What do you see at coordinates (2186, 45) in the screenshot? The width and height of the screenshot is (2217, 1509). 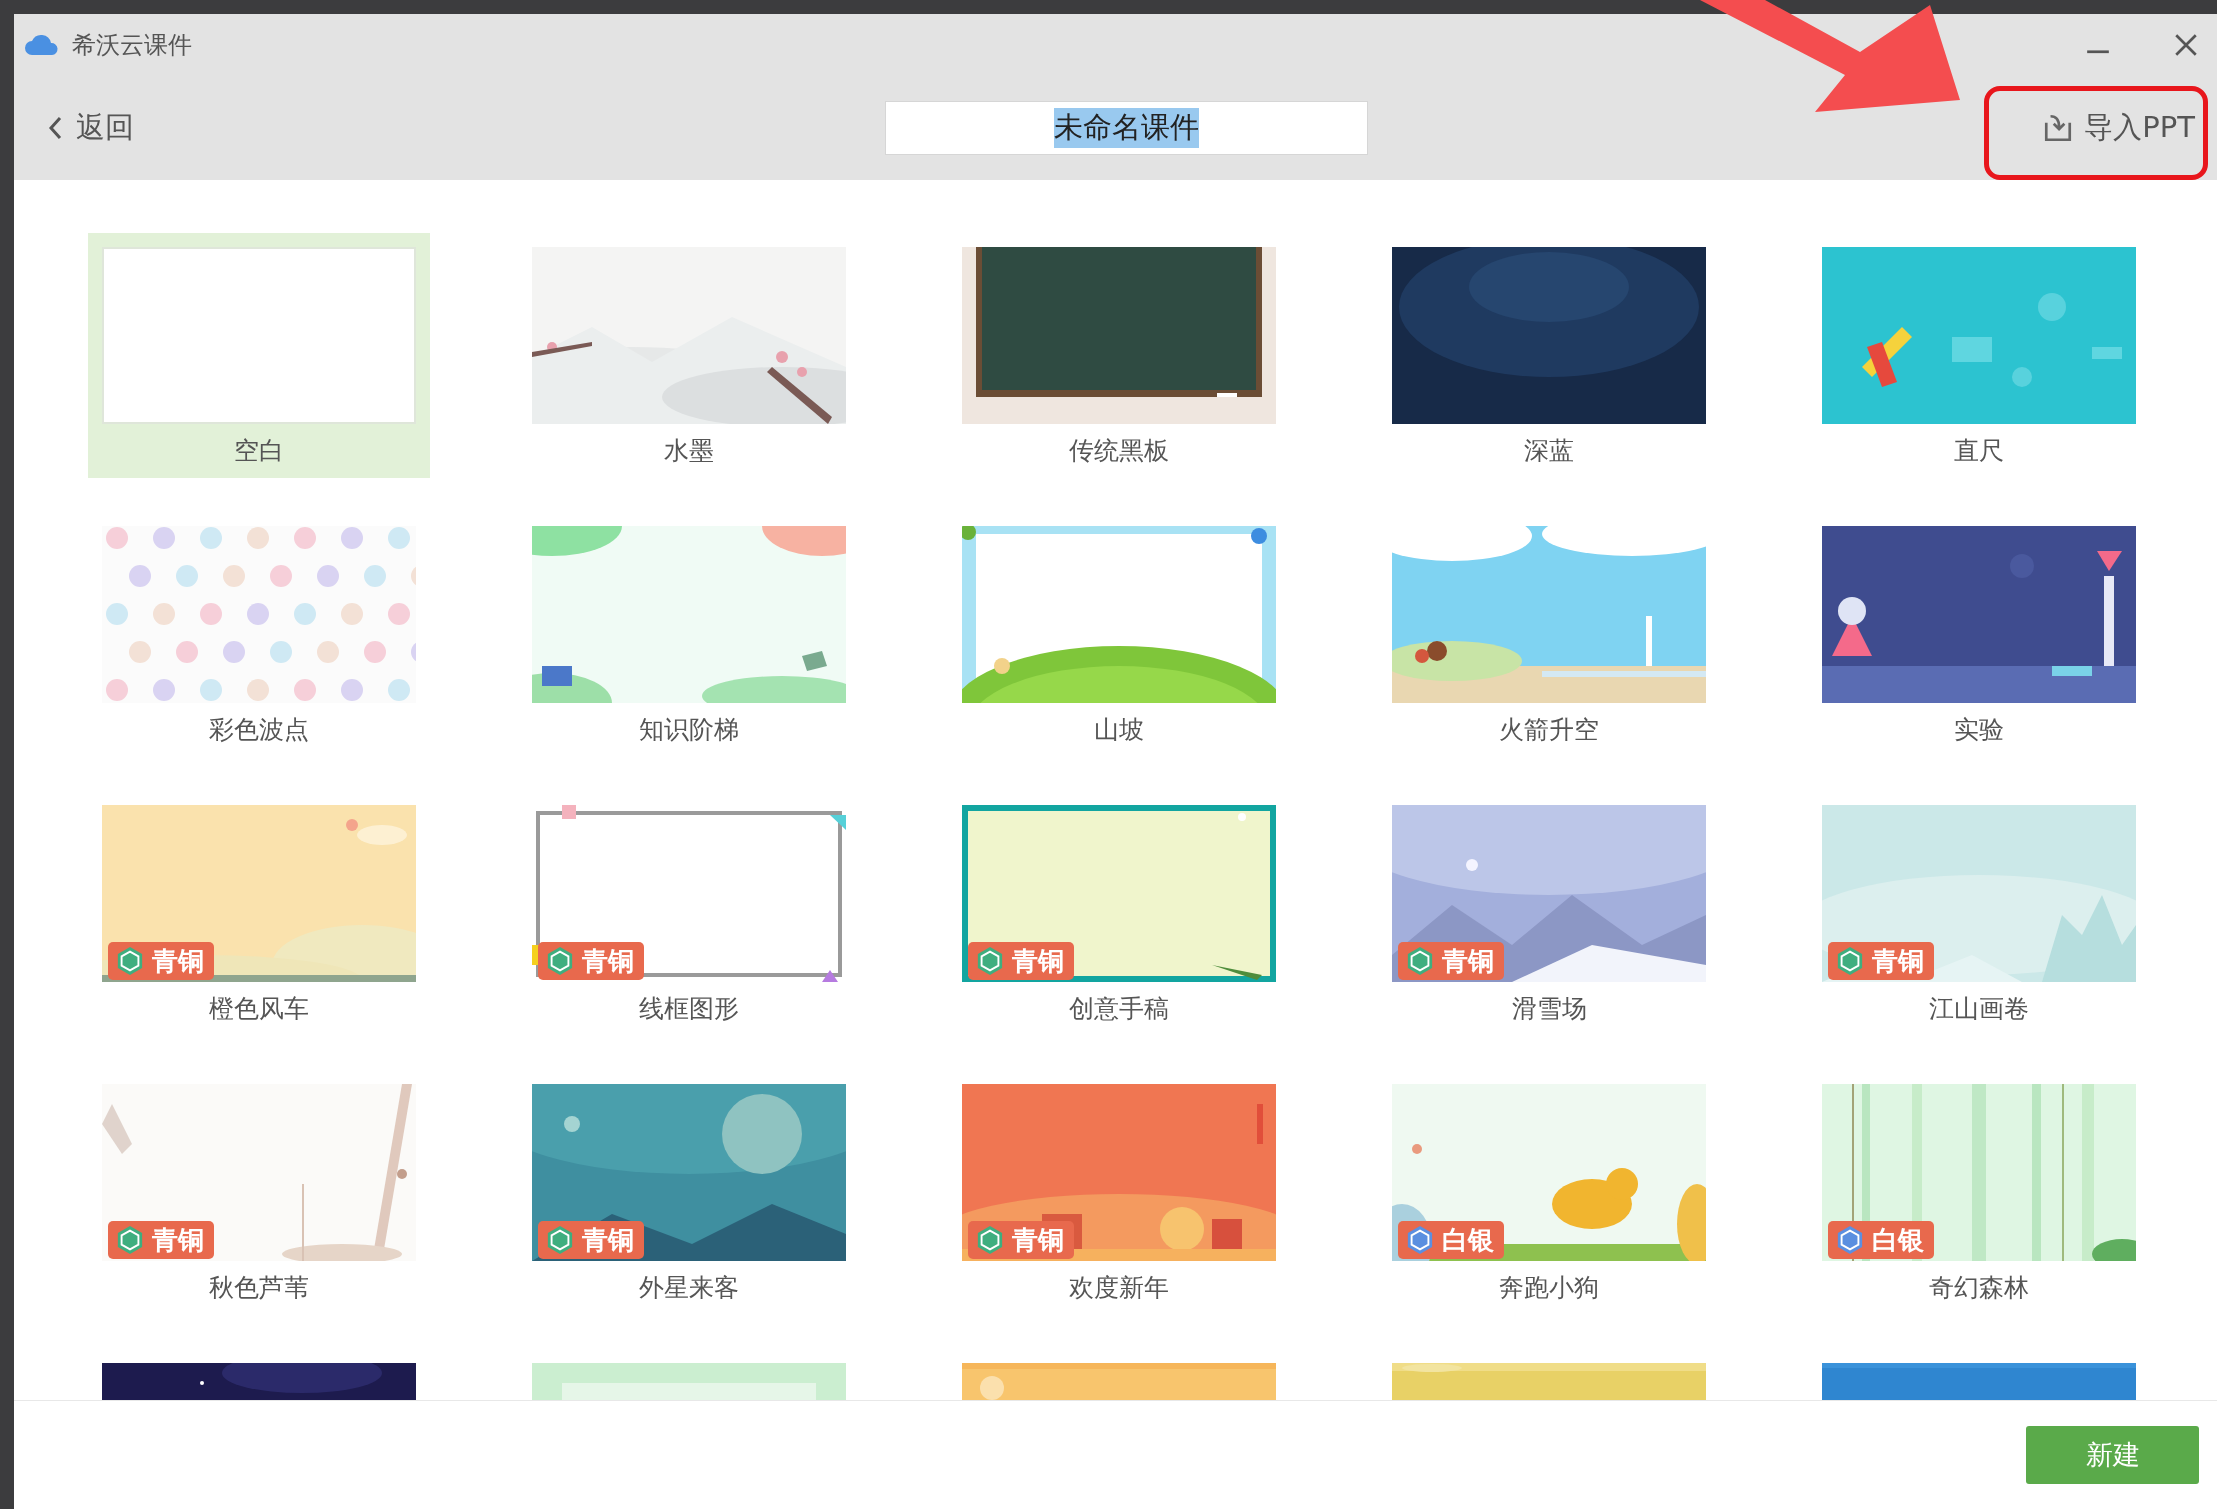 I see `close-icon` at bounding box center [2186, 45].